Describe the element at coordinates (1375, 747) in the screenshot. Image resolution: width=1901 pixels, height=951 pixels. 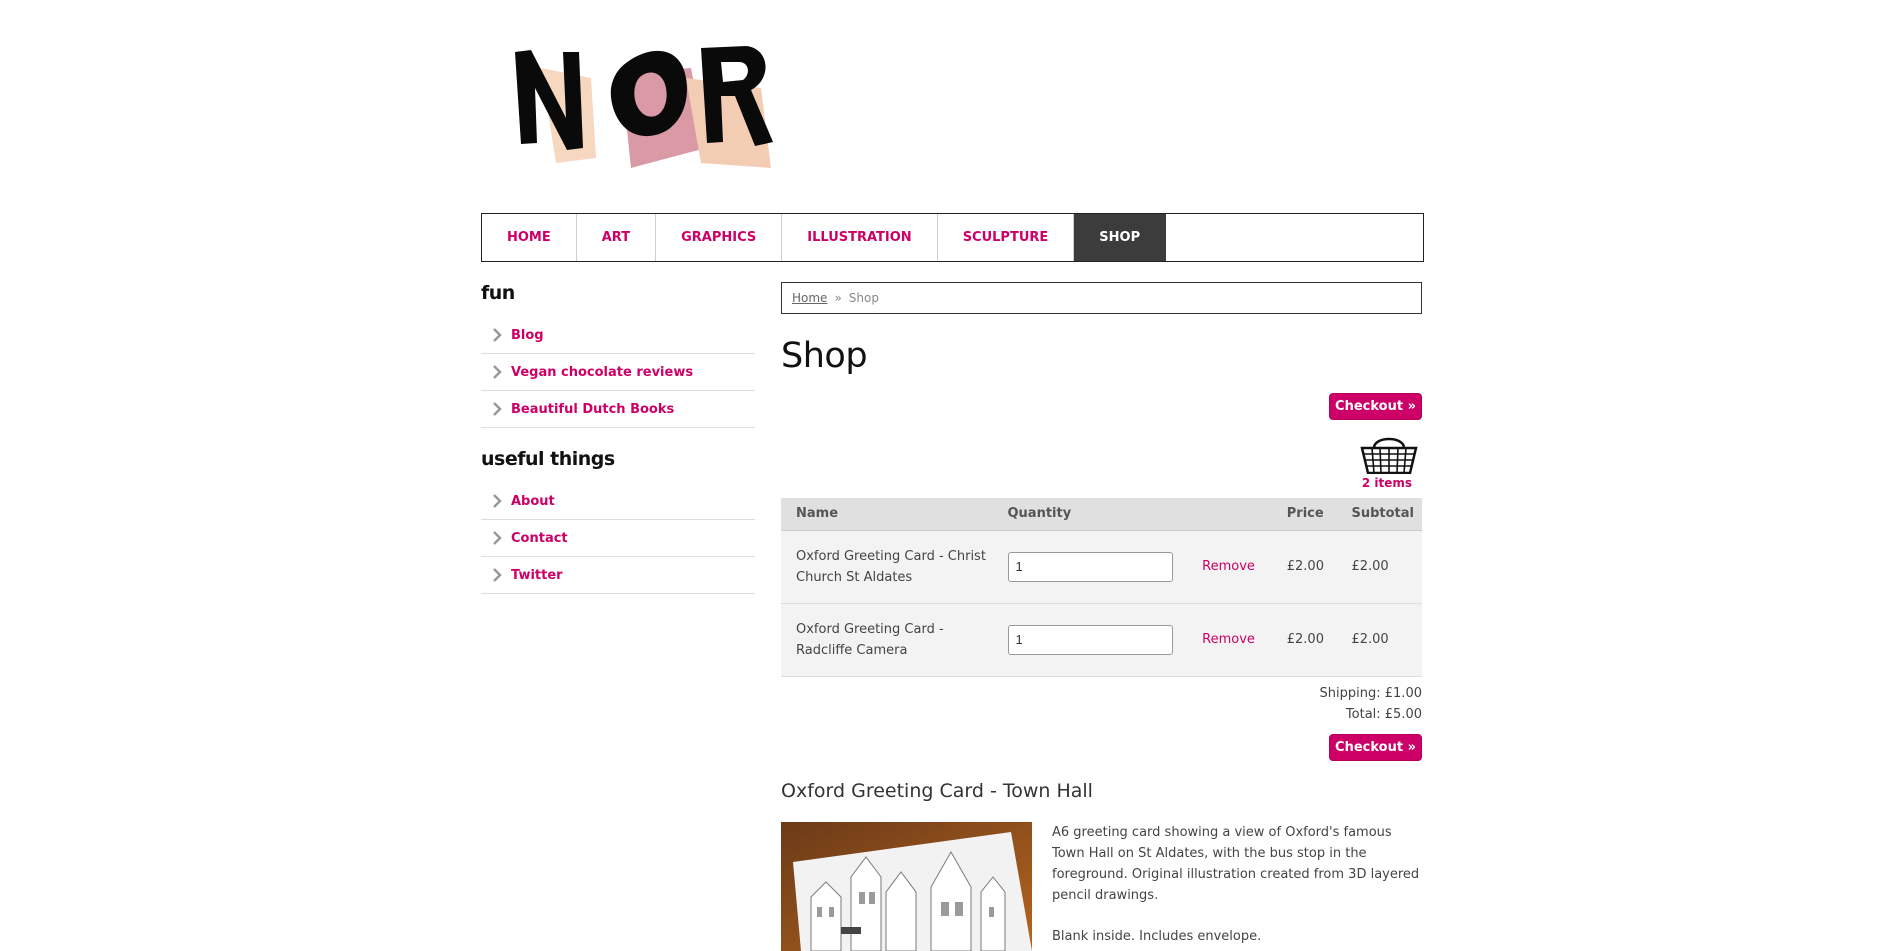
I see `checkout-button-bottom: Checkout »` at that location.